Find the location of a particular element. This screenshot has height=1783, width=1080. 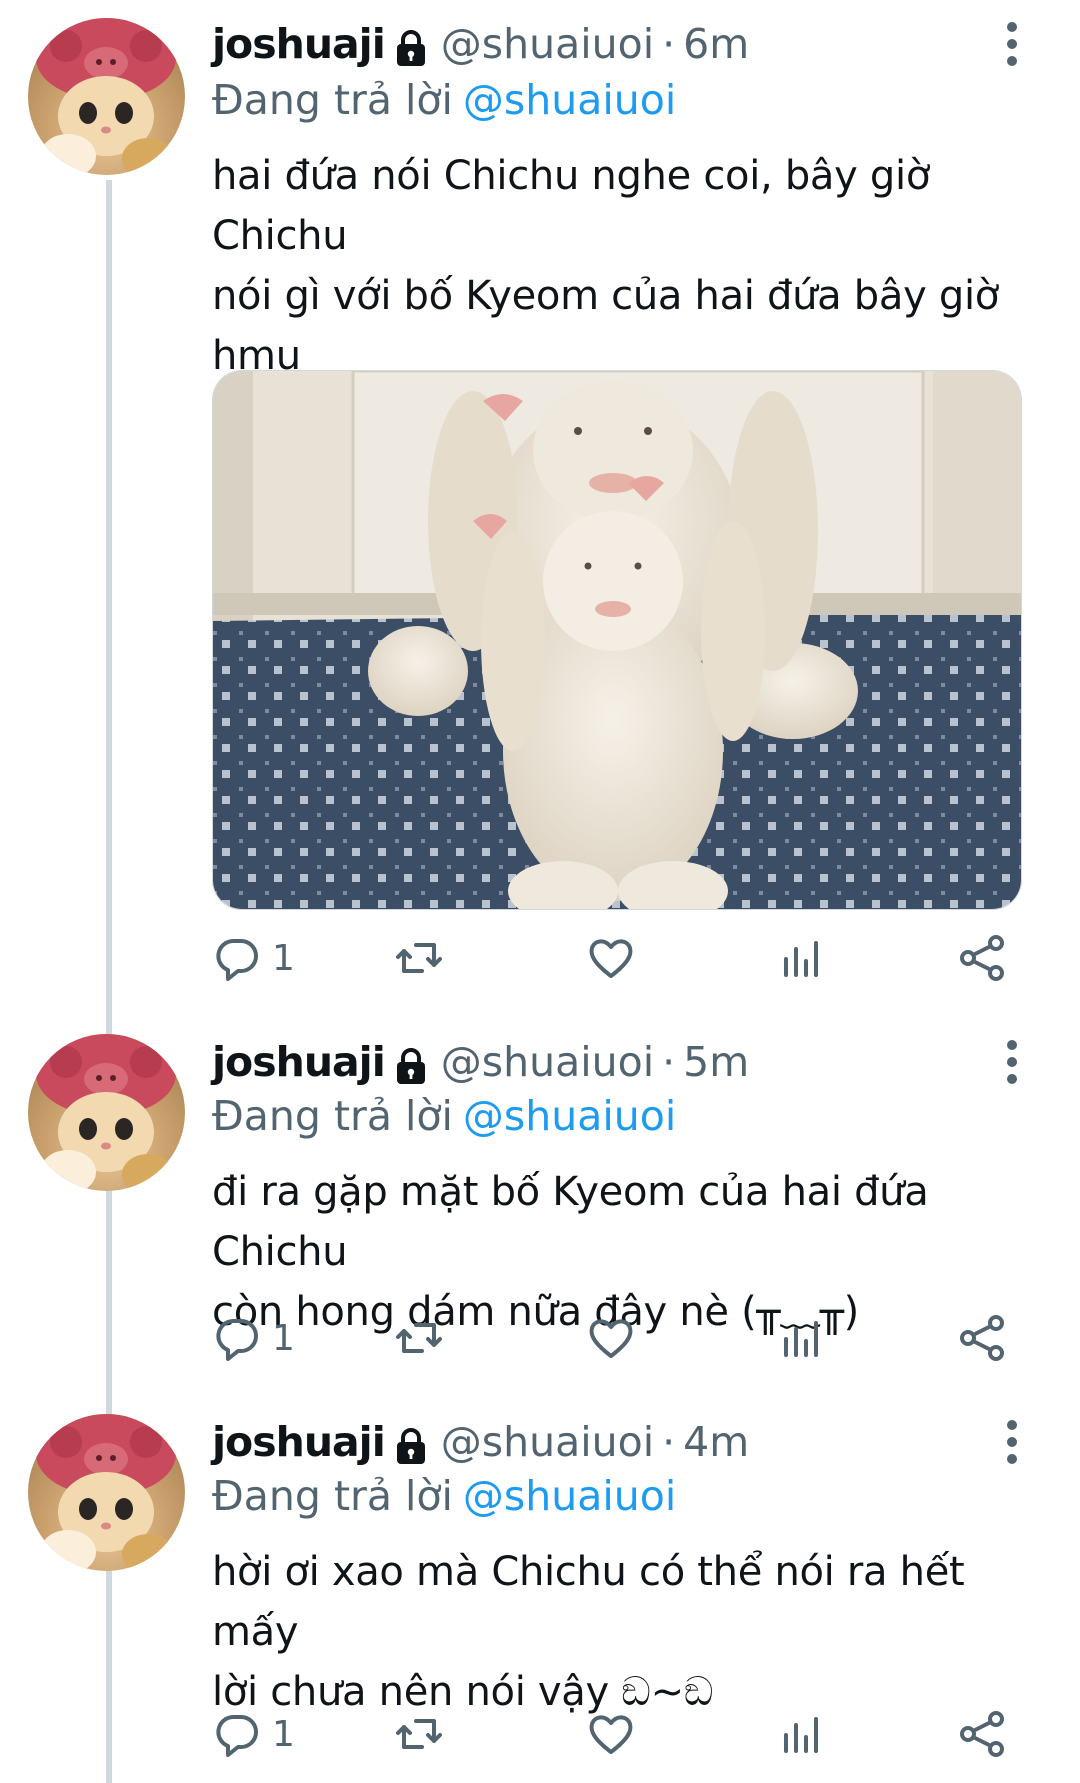

tweet-header: joshuaji @shuaiuoi · 4m is located at coordinates (601, 1442).